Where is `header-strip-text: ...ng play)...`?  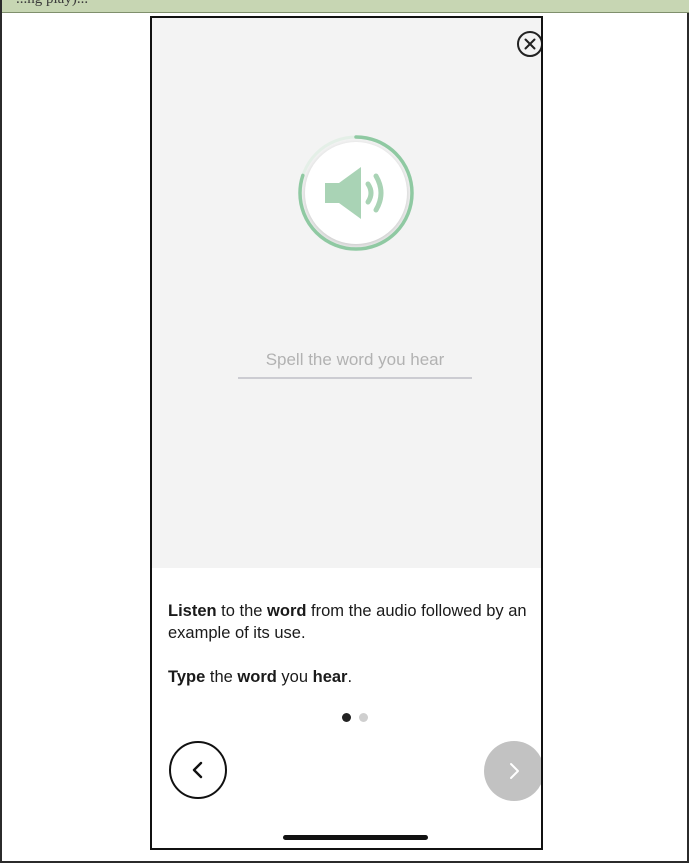 header-strip-text: ...ng play)... is located at coordinates (52, 4).